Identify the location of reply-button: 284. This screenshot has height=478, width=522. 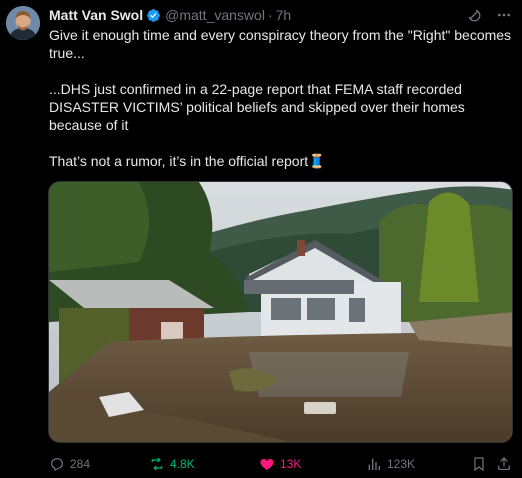
(69, 464).